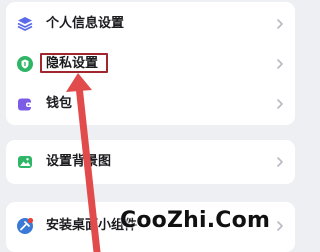 This screenshot has height=252, width=320. What do you see at coordinates (150, 24) in the screenshot?
I see `row-personal-info: 个人信息设置` at bounding box center [150, 24].